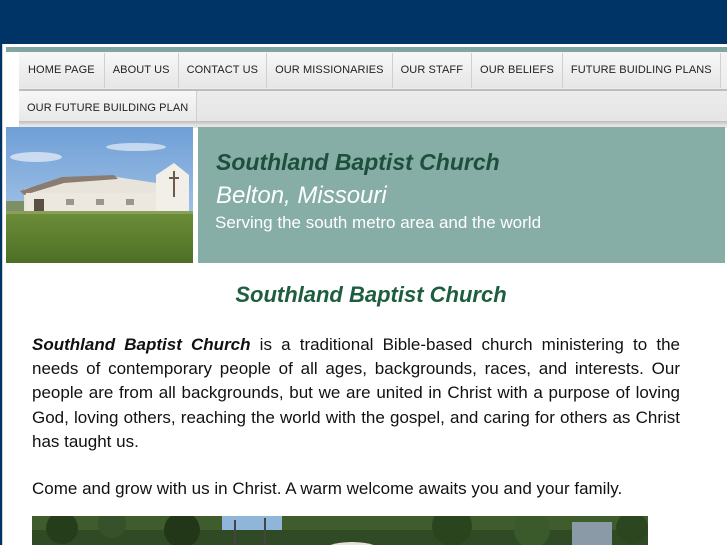 This screenshot has height=545, width=727. Describe the element at coordinates (99, 195) in the screenshot. I see `church-building-photo` at that location.